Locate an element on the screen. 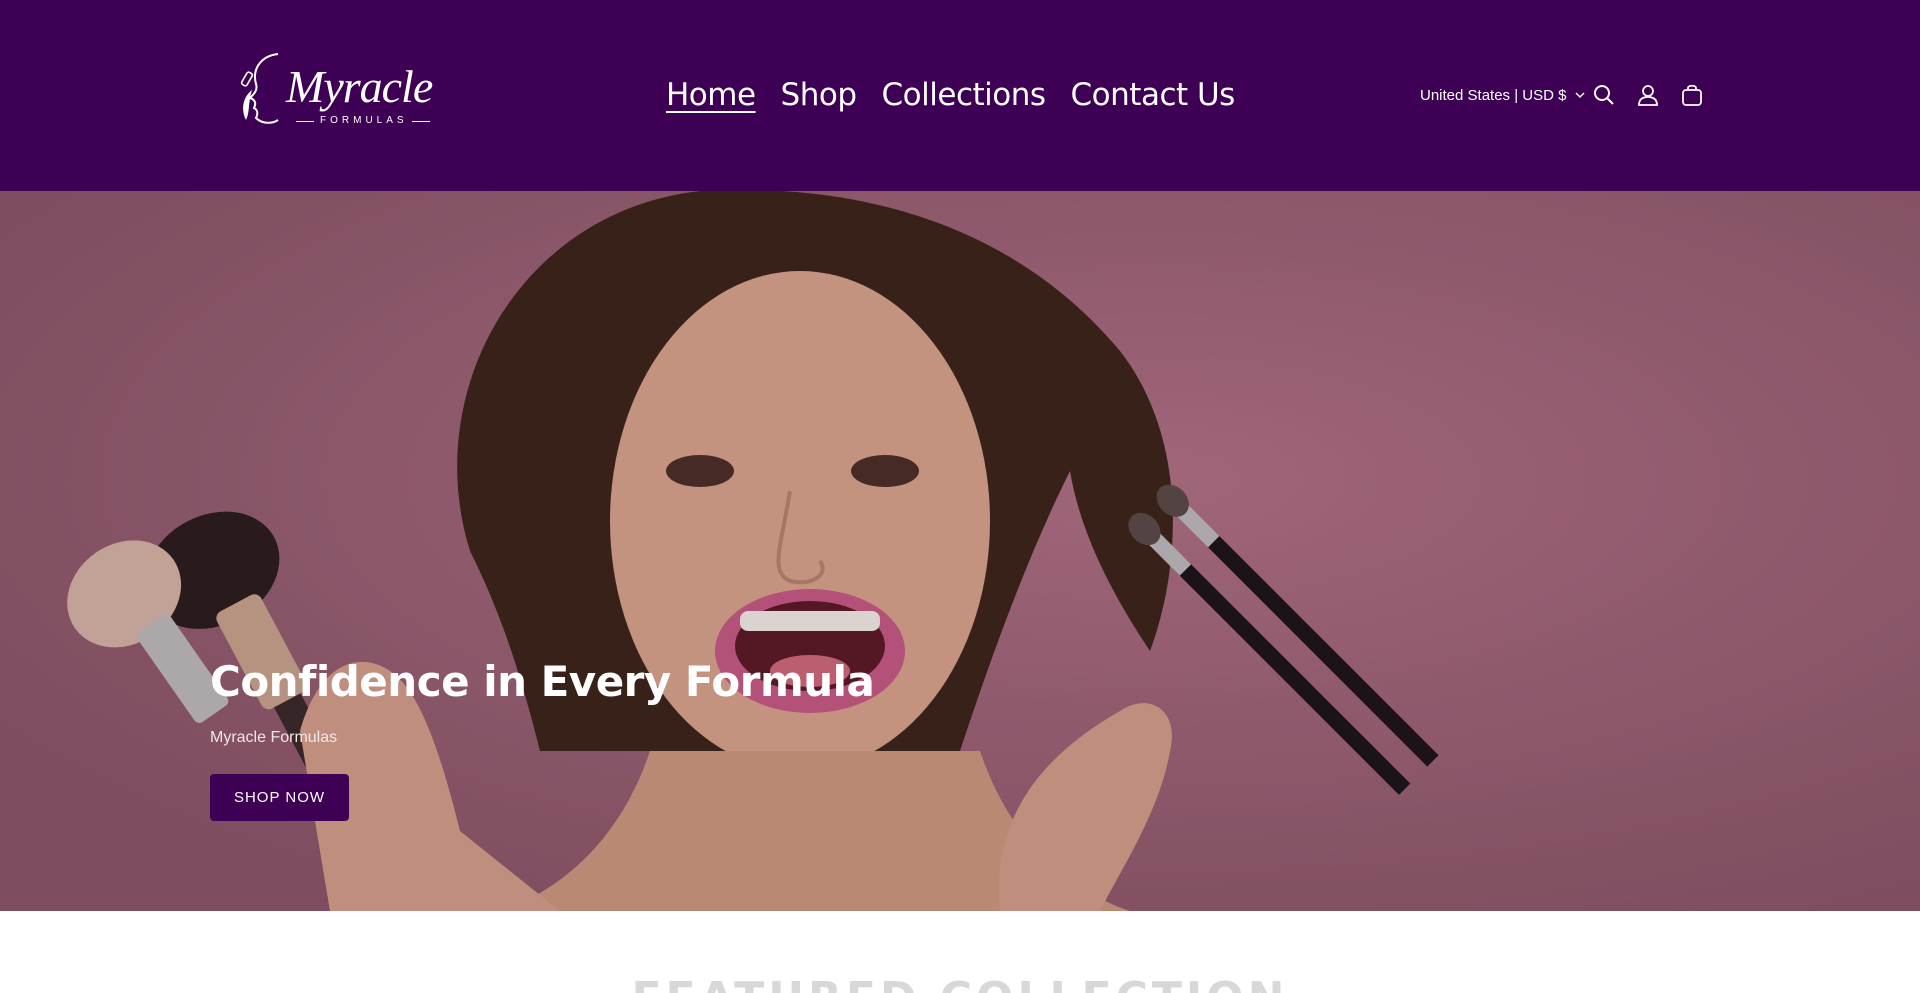  nav-item-home: Home is located at coordinates (711, 95).